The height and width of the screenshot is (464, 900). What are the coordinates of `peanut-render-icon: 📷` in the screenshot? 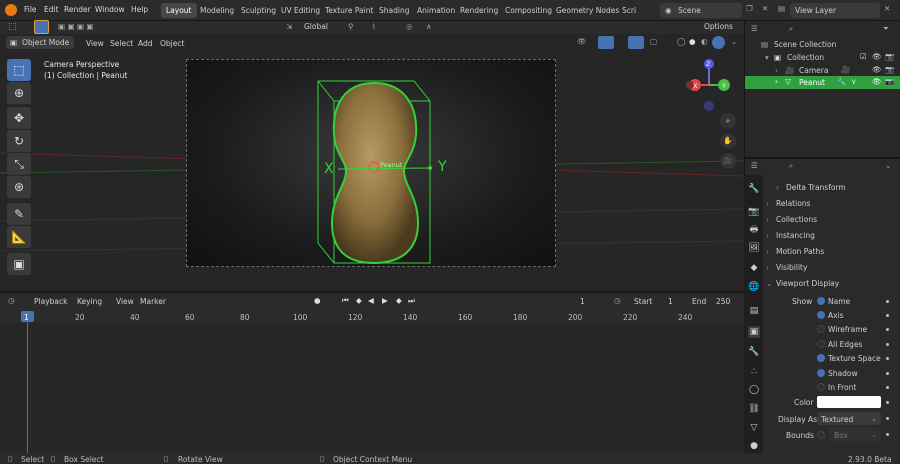 It's located at (889, 81).